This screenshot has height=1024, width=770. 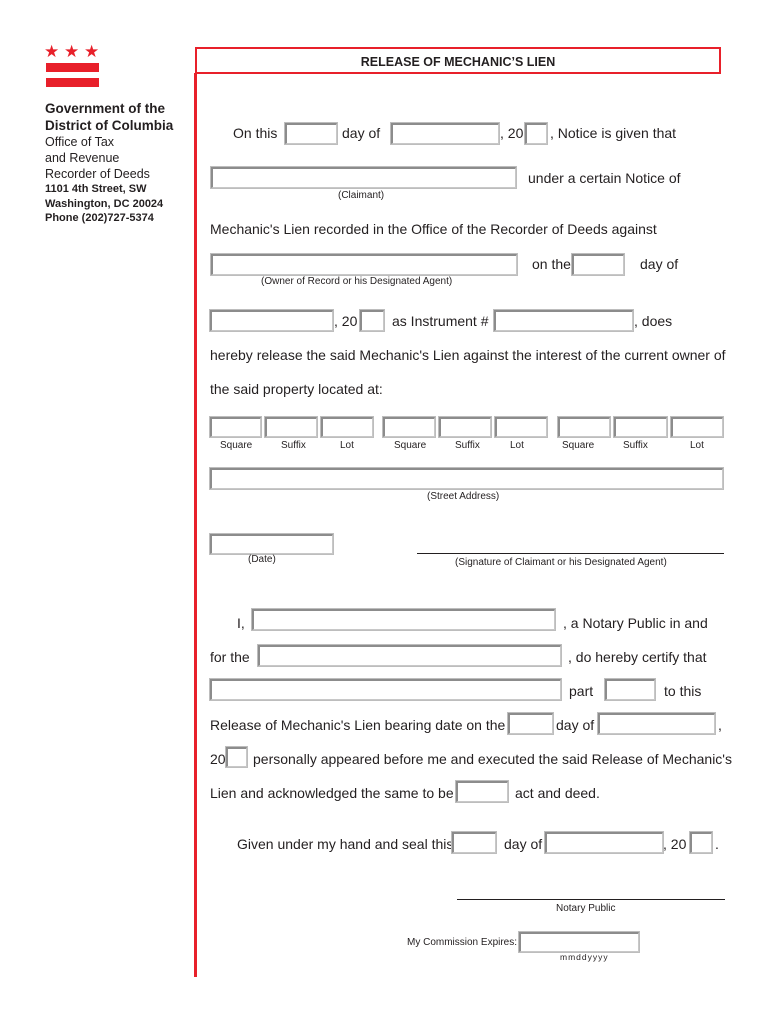 I want to click on lien-year-field, so click(x=372, y=320).